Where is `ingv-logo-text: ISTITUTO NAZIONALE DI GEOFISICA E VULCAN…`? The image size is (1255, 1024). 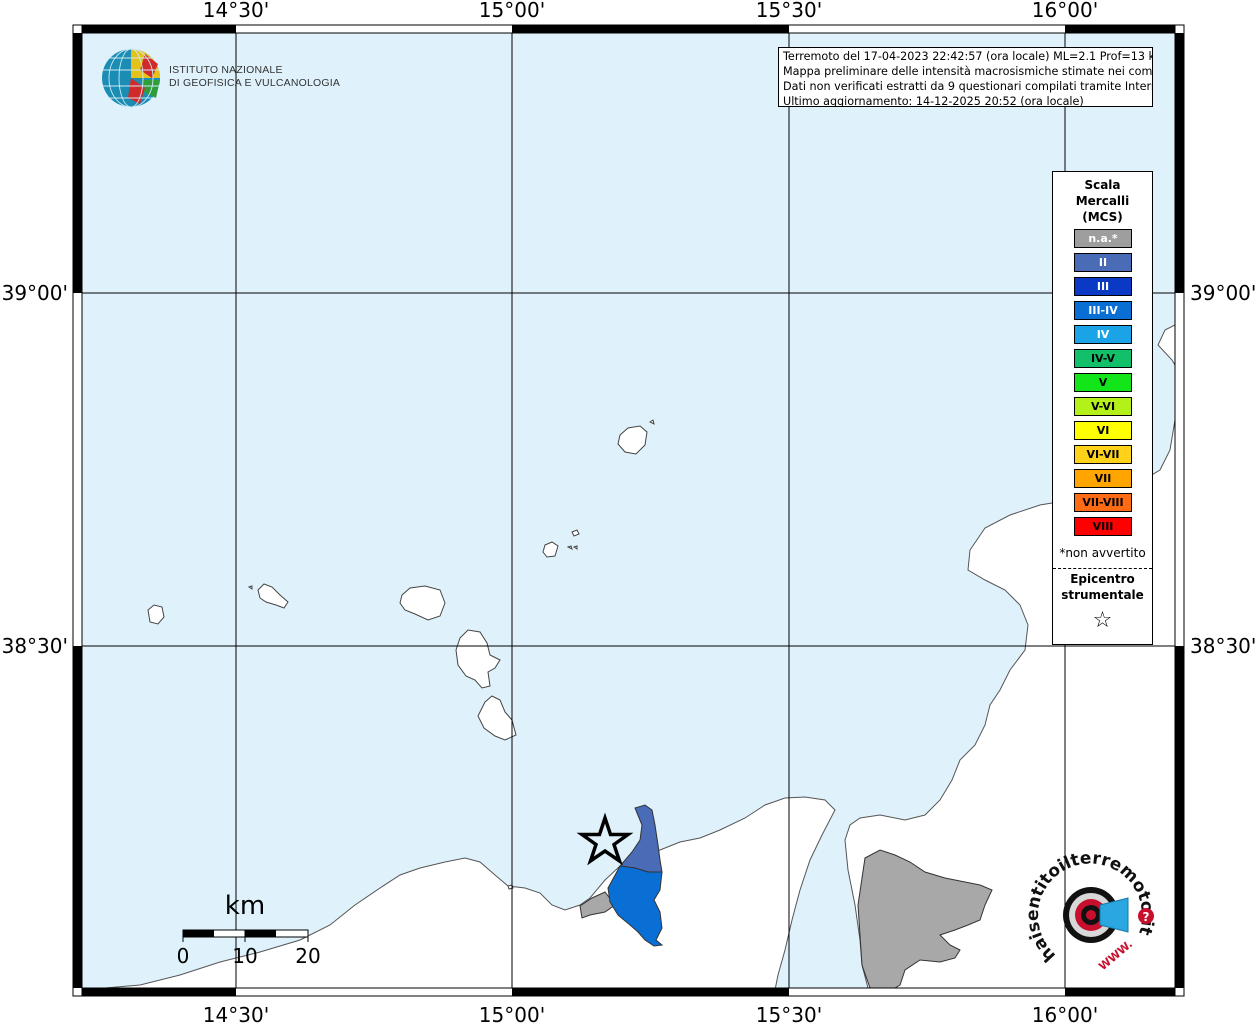
ingv-logo-text: ISTITUTO NAZIONALE DI GEOFISICA E VULCAN… is located at coordinates (254, 77).